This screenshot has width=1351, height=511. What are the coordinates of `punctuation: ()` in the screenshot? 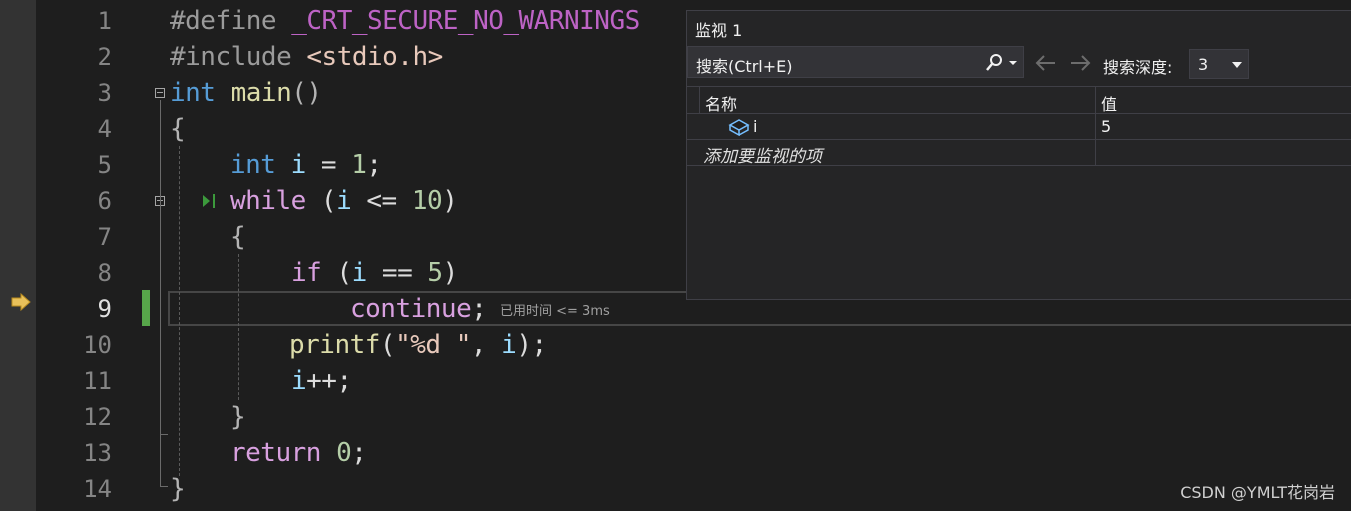 It's located at (306, 93).